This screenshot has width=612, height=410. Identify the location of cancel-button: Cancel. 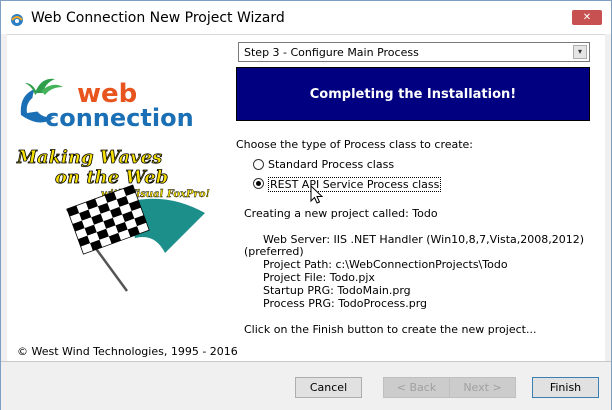
(328, 387).